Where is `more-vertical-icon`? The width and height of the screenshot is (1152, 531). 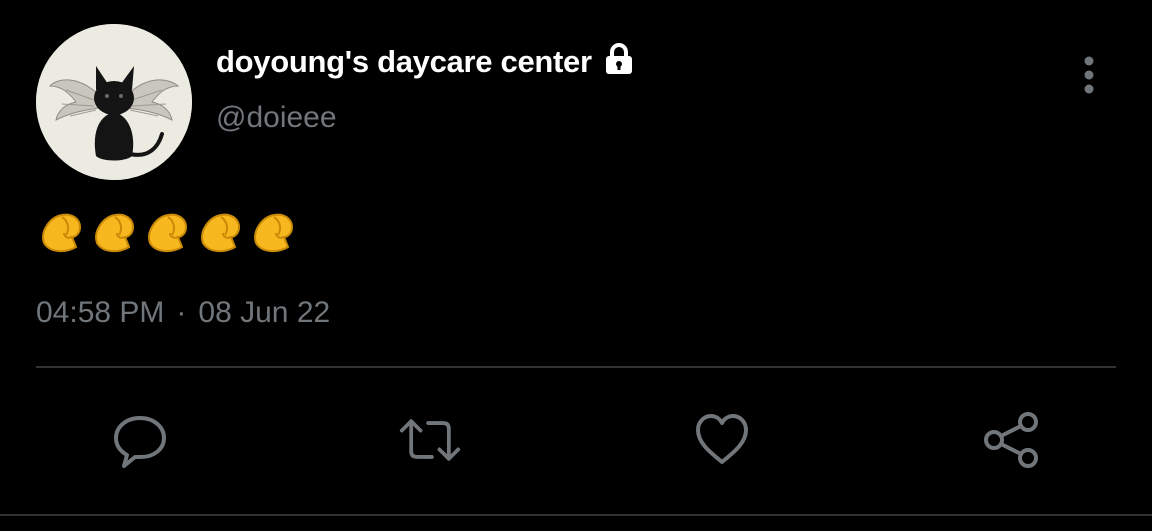 more-vertical-icon is located at coordinates (1089, 75).